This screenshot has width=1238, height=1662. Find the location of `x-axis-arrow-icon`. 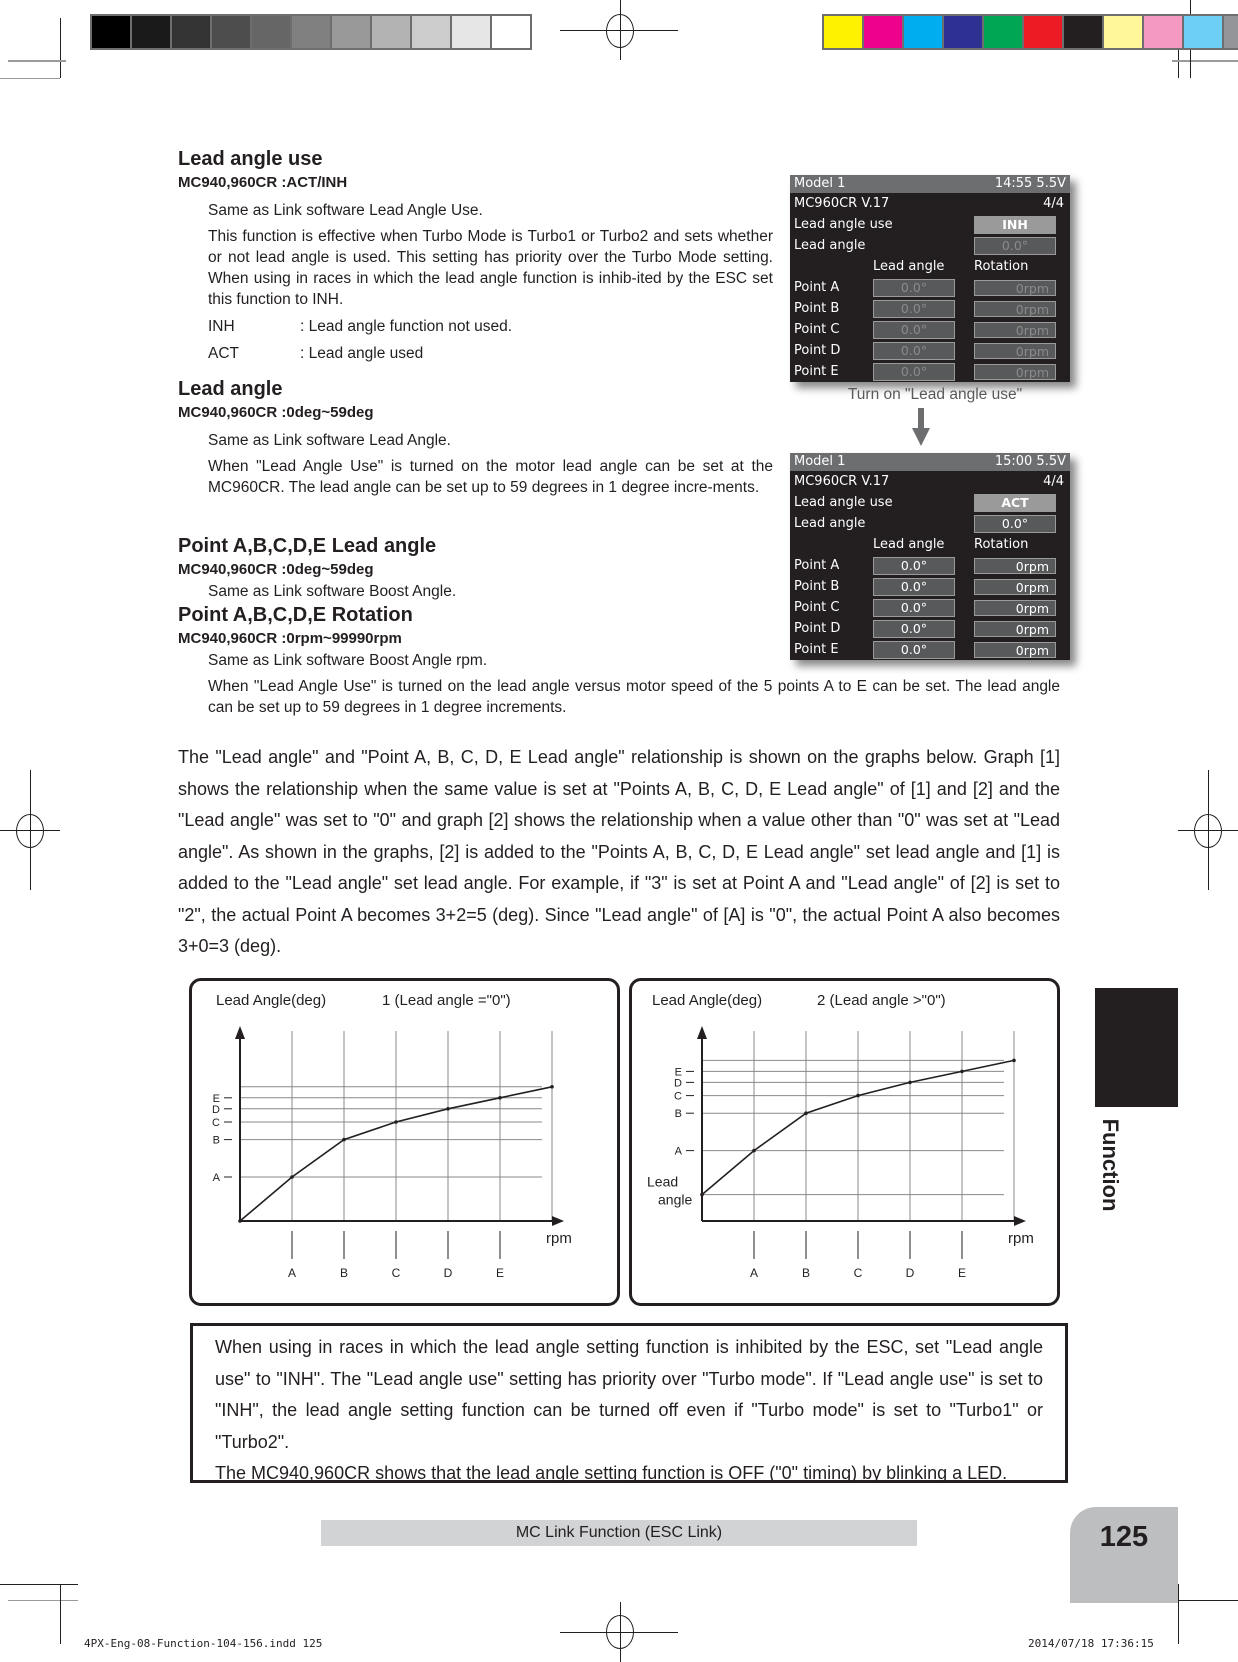

x-axis-arrow-icon is located at coordinates (558, 1221).